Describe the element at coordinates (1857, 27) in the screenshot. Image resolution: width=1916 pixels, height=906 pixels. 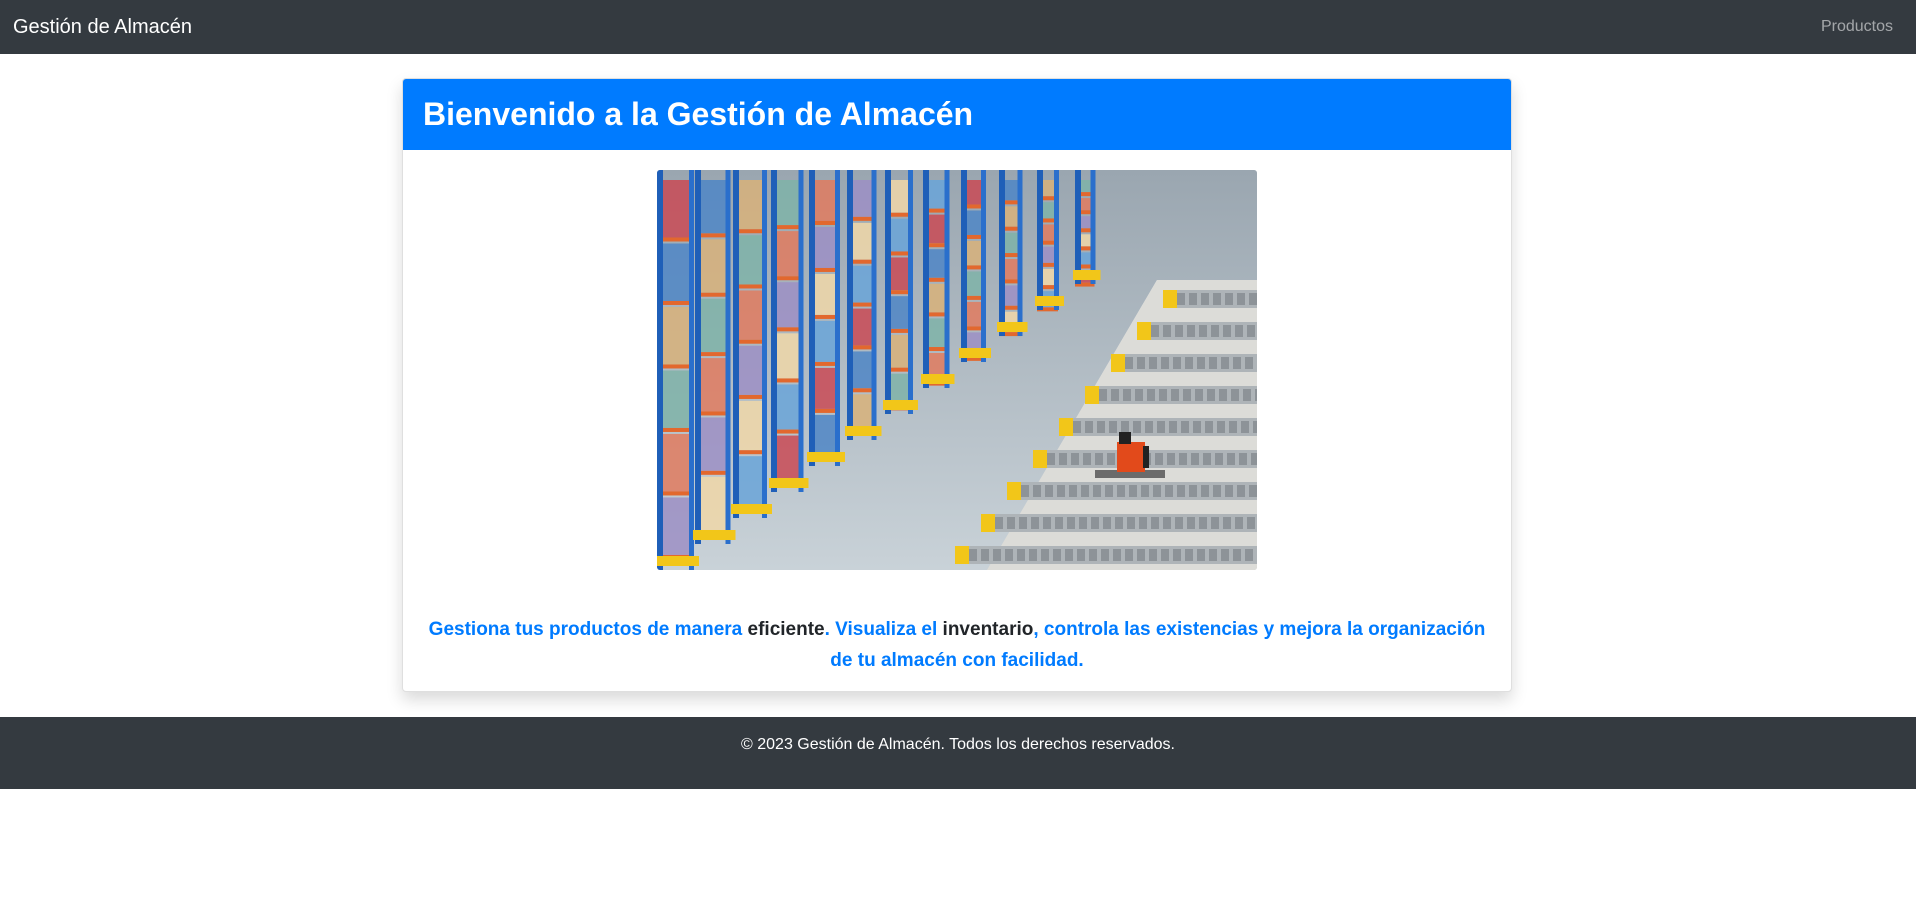
I see `nav-link-productos: Productos` at that location.